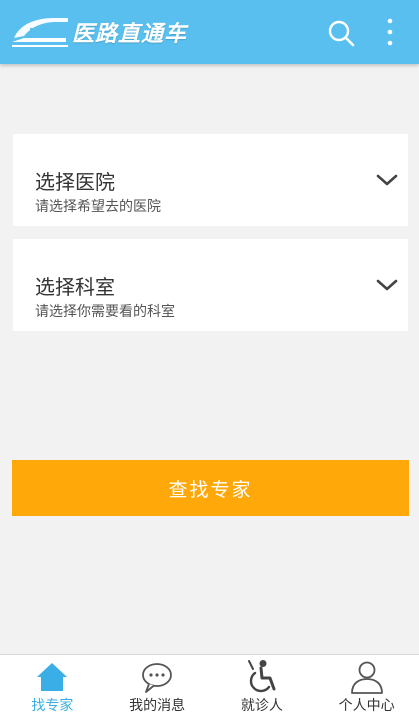 This screenshot has width=419, height=715. I want to click on user-icon, so click(366, 677).